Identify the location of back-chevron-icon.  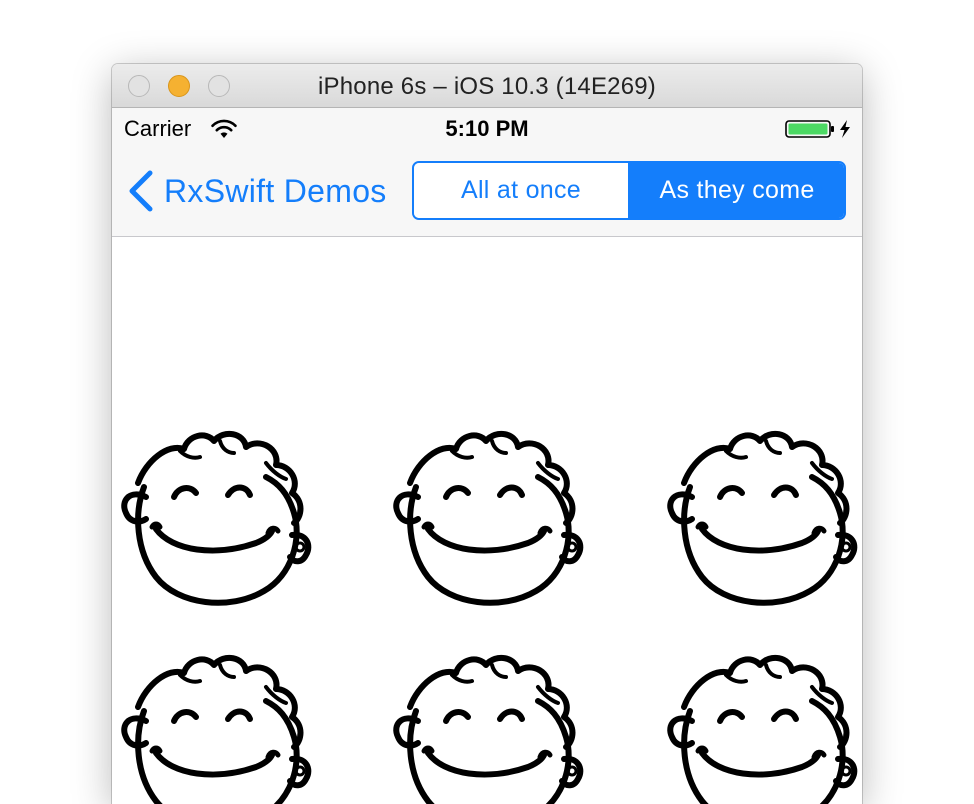
(141, 191).